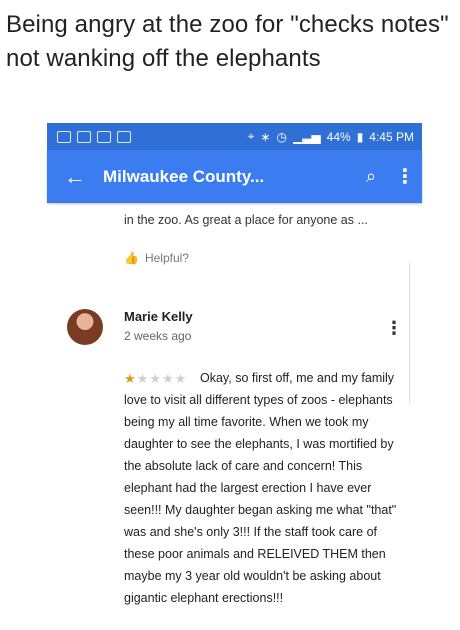 The image size is (460, 630). Describe the element at coordinates (306, 136) in the screenshot. I see `signal-icon: ▁▃▅` at that location.